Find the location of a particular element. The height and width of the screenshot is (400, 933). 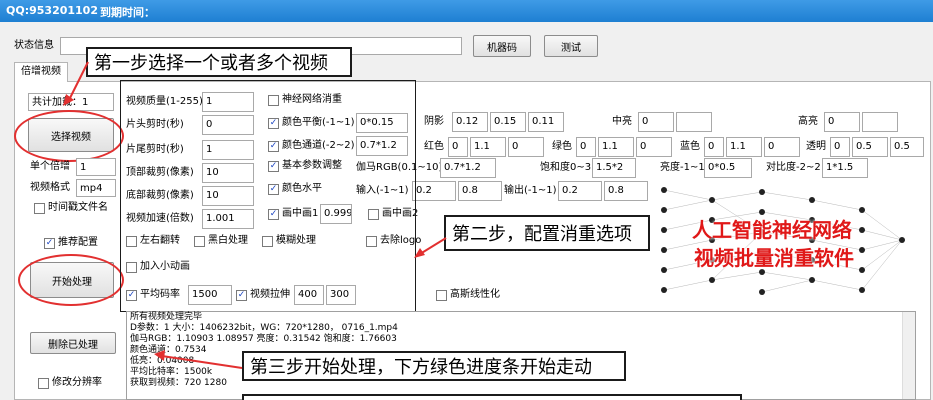

output-range-1: 0.2 is located at coordinates (580, 191).